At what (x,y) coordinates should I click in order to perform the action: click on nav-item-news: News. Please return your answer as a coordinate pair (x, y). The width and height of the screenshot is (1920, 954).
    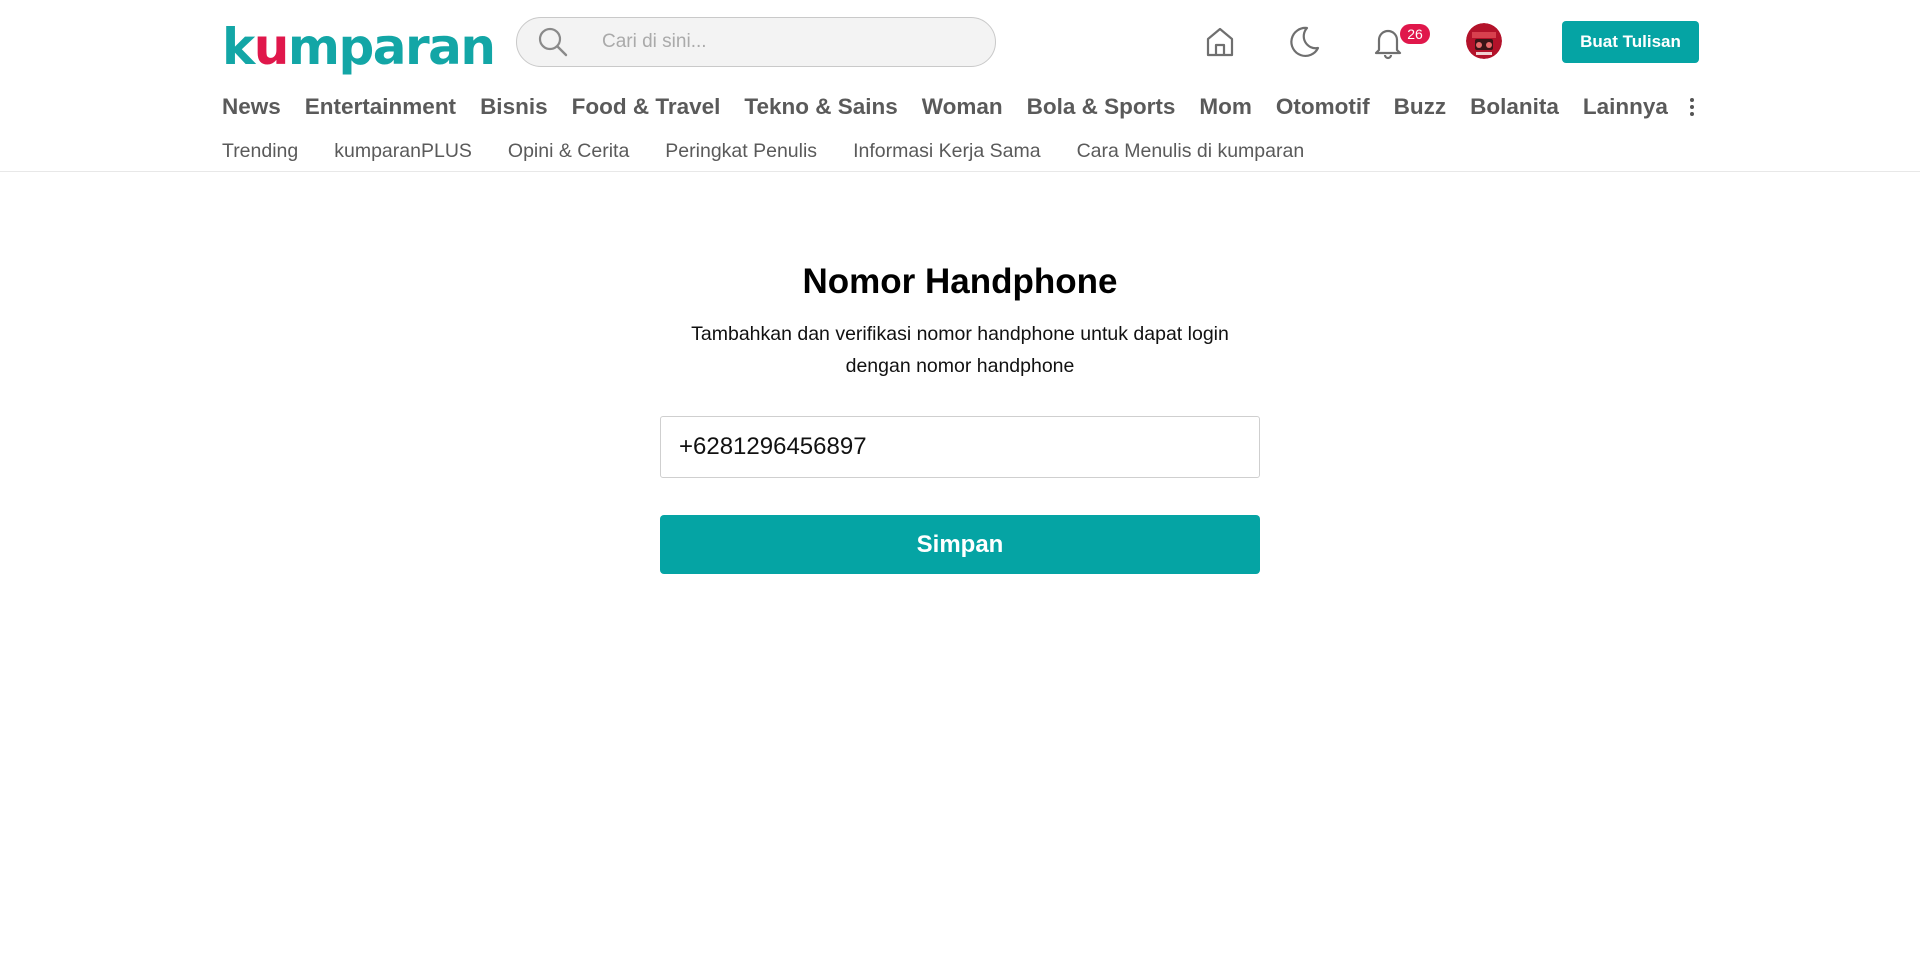
    Looking at the image, I should click on (251, 107).